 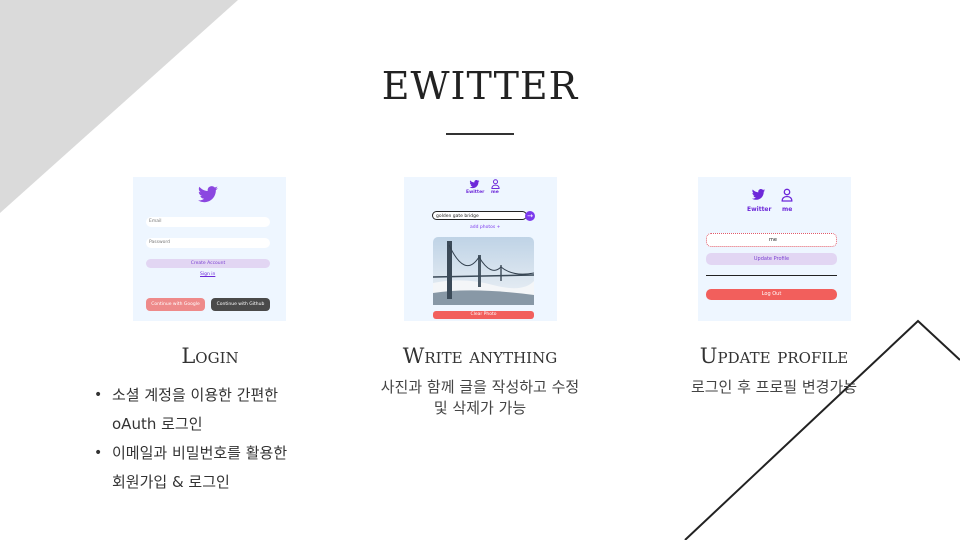 I want to click on list-item: • 이메일과 비밀번호를 활용한 회원가입 & 로그인, so click(x=217, y=468).